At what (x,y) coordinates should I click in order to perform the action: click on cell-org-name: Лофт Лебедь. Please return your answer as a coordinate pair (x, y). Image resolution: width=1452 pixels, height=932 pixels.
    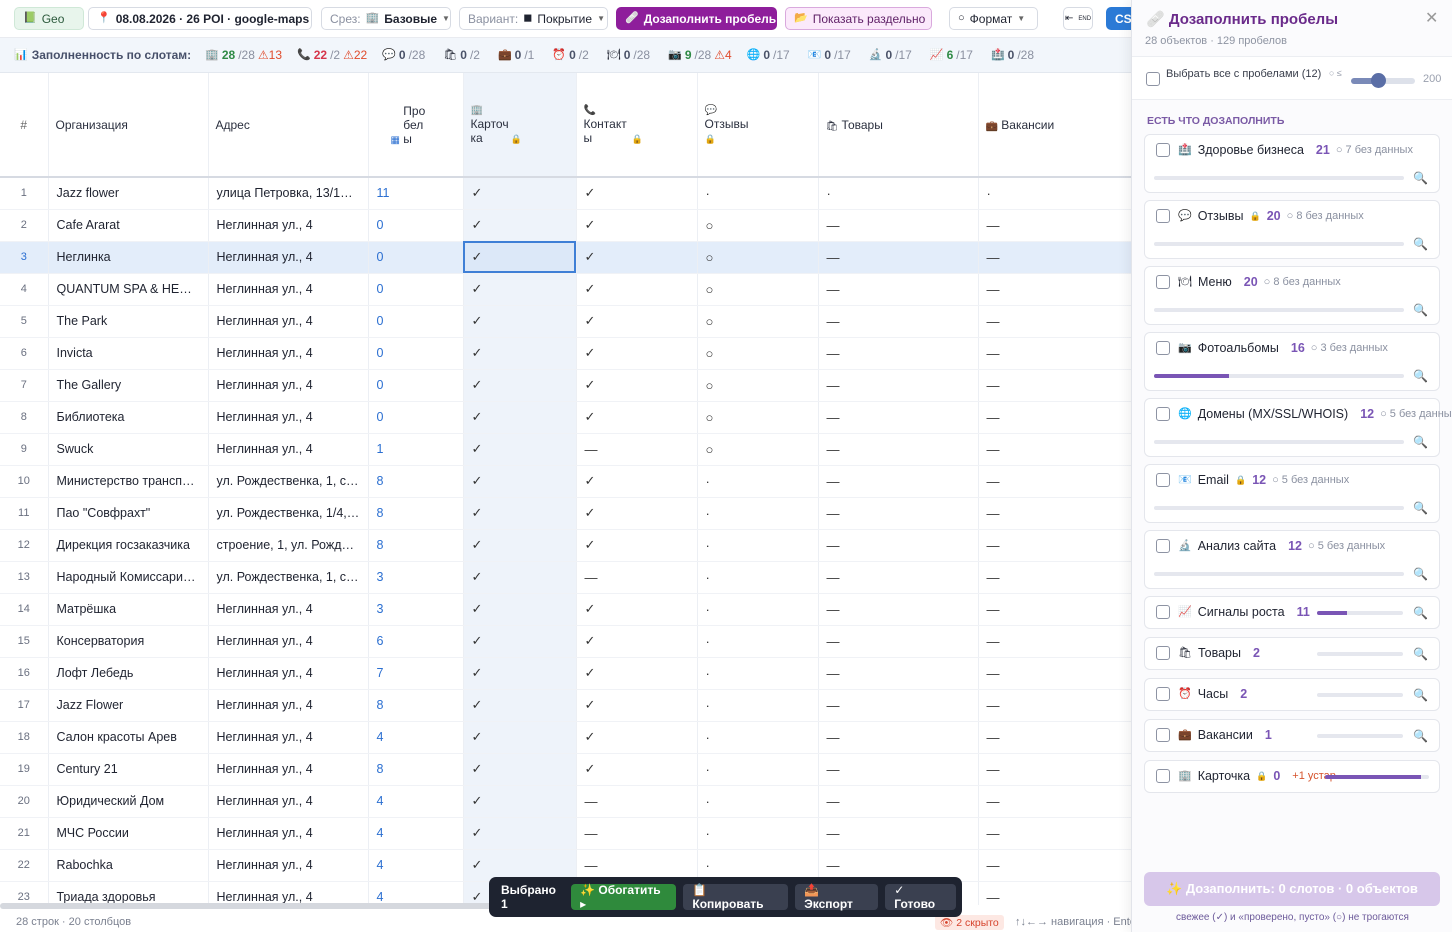
    Looking at the image, I should click on (128, 673).